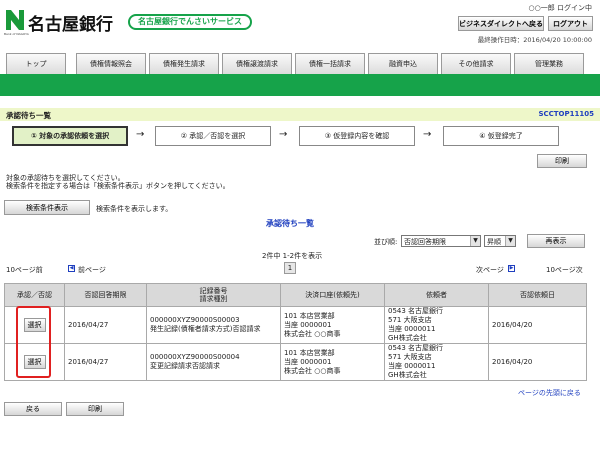  Describe the element at coordinates (425, 242) in the screenshot. I see `sort-select-value: 否認回答期限` at that location.